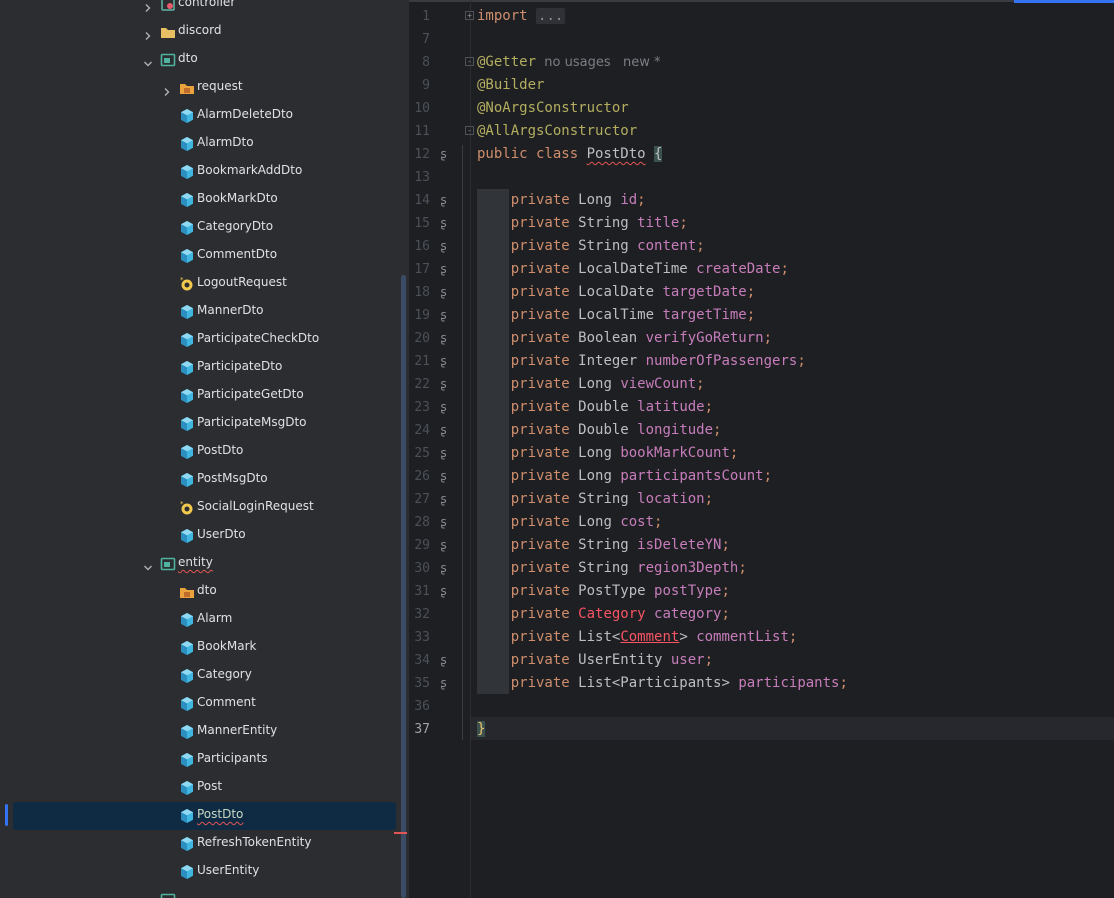 The image size is (1114, 898). Describe the element at coordinates (200, 256) in the screenshot. I see `tree-item: CommentDto` at that location.